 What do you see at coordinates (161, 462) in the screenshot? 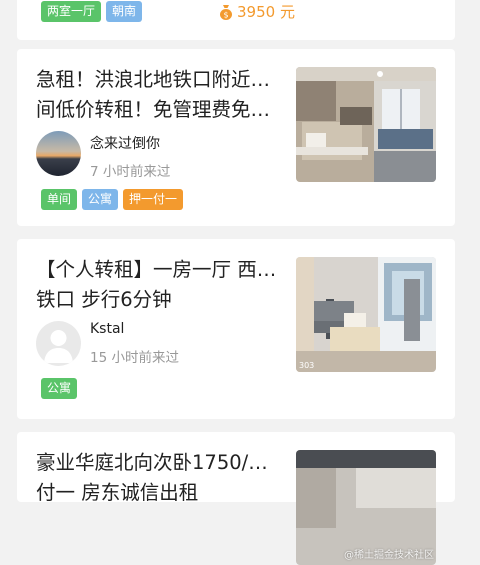
I see `title-line: 豪业华庭北向次卧1750/月押一` at bounding box center [161, 462].